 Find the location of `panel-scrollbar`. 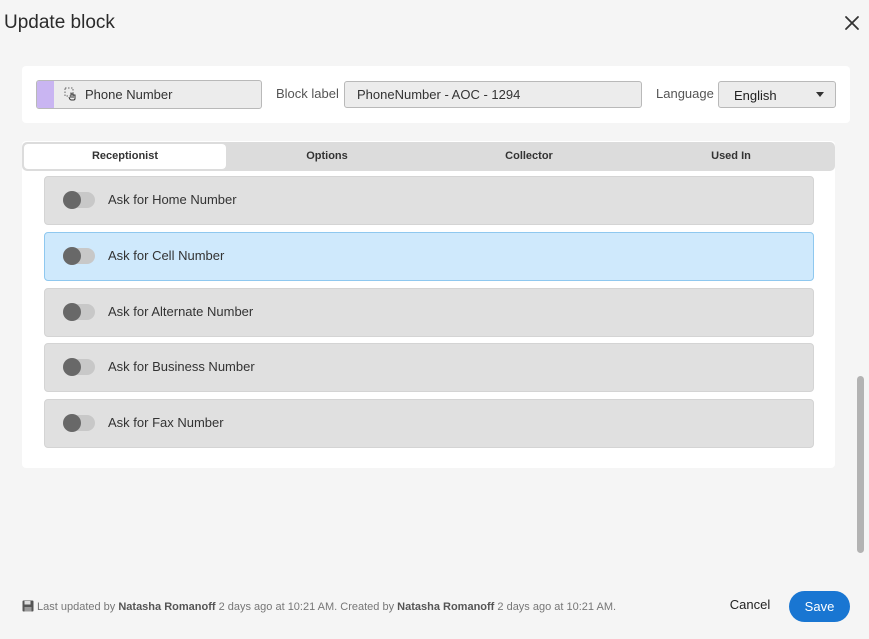

panel-scrollbar is located at coordinates (861, 360).